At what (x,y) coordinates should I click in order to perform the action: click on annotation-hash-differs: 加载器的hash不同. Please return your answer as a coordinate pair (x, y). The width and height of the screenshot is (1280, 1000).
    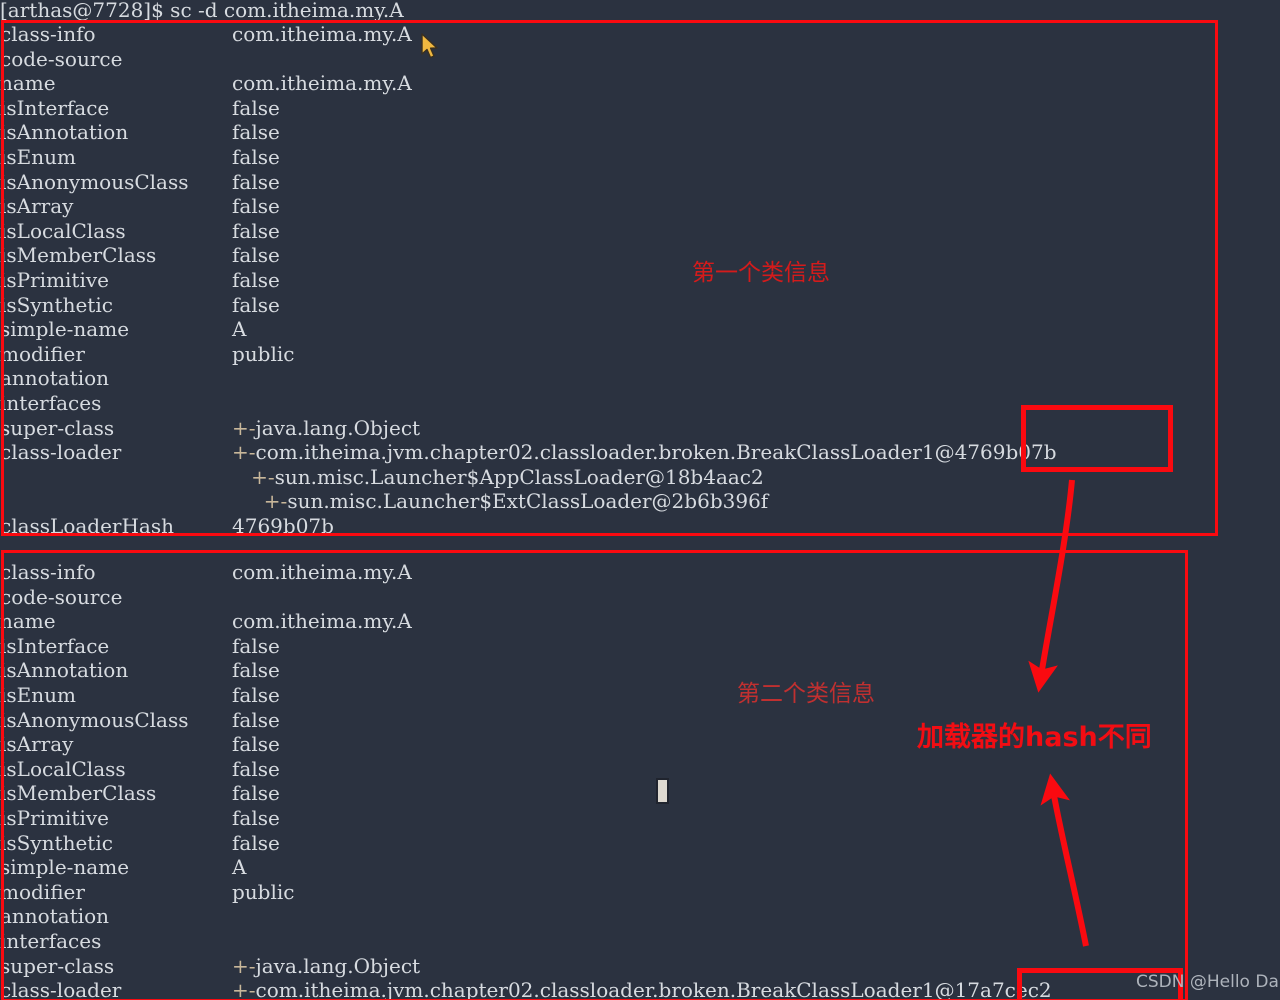
    Looking at the image, I should click on (1034, 737).